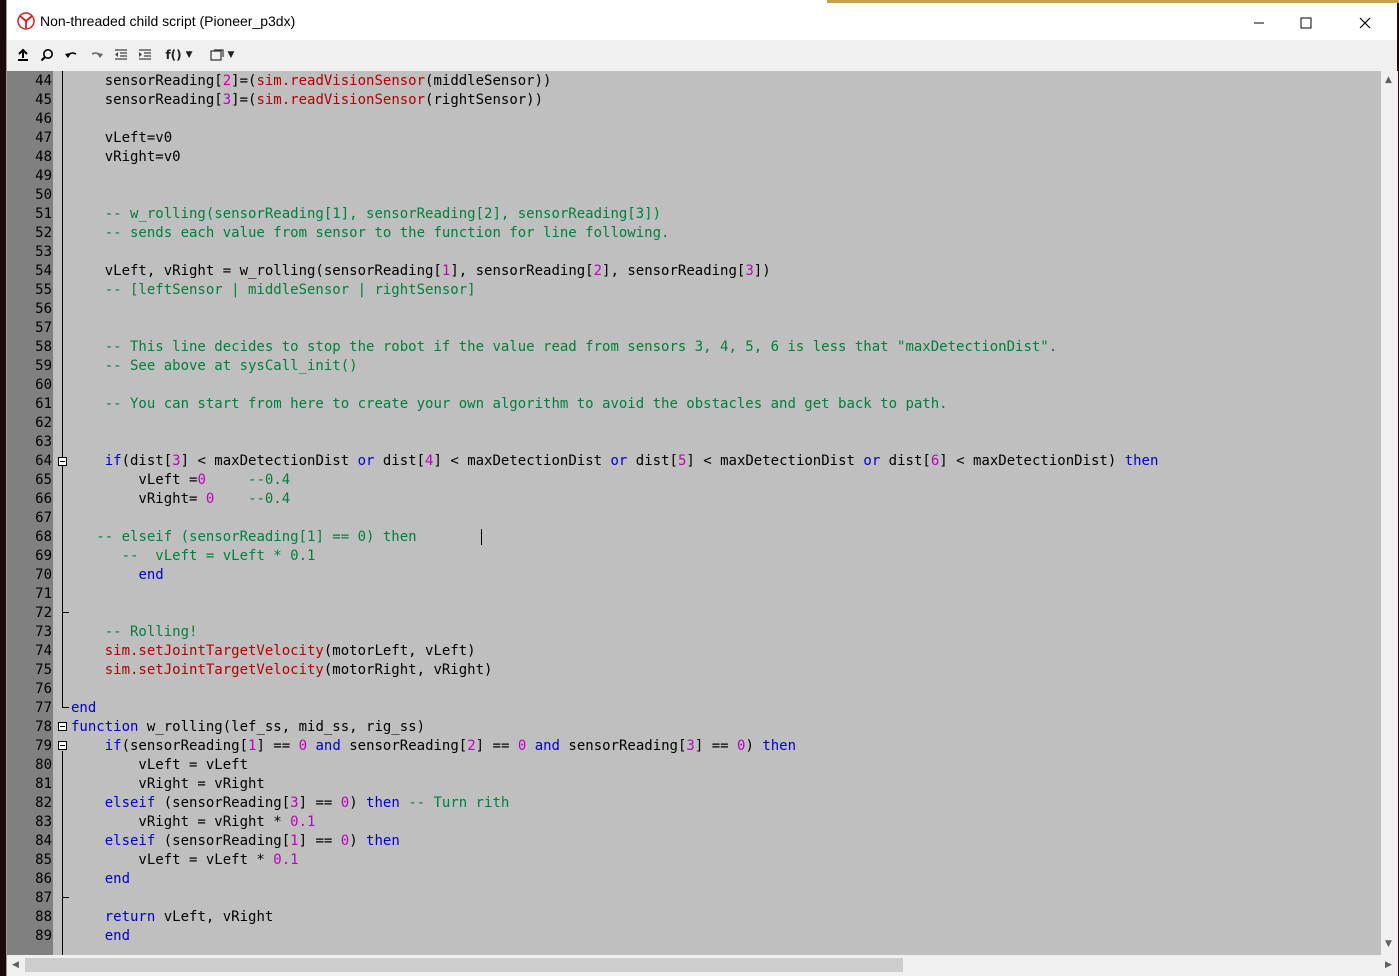 This screenshot has height=976, width=1399. I want to click on line-number: 44, so click(43, 81).